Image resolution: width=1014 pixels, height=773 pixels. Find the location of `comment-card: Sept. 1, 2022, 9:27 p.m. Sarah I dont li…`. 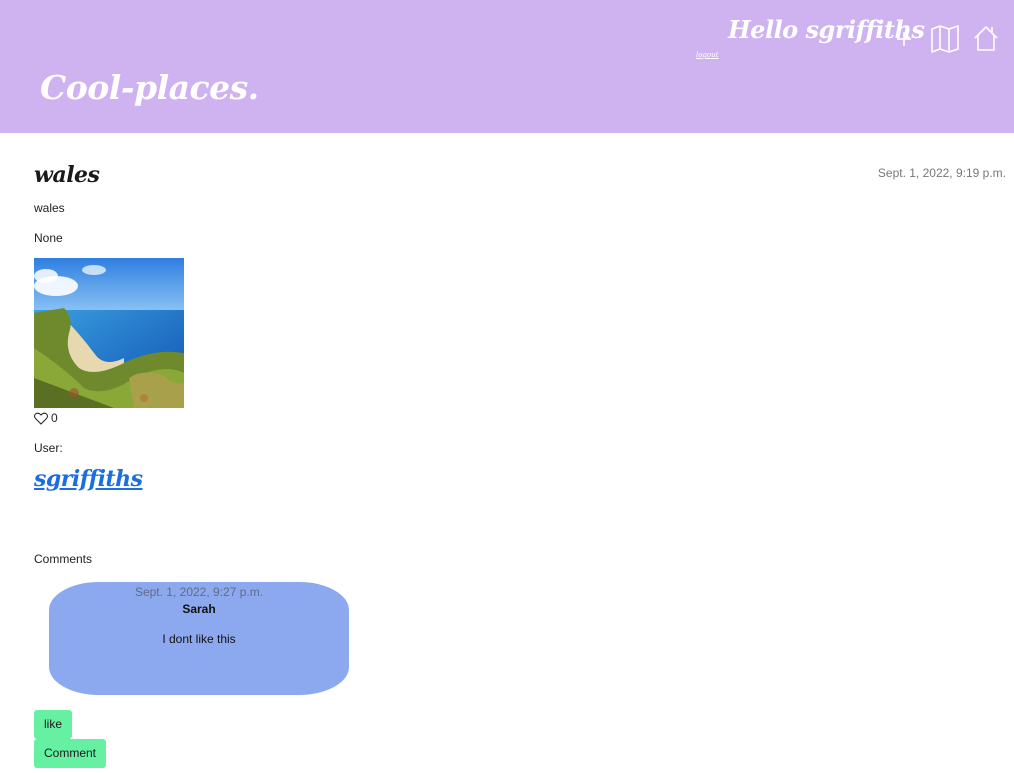

comment-card: Sept. 1, 2022, 9:27 p.m. Sarah I dont li… is located at coordinates (199, 638).